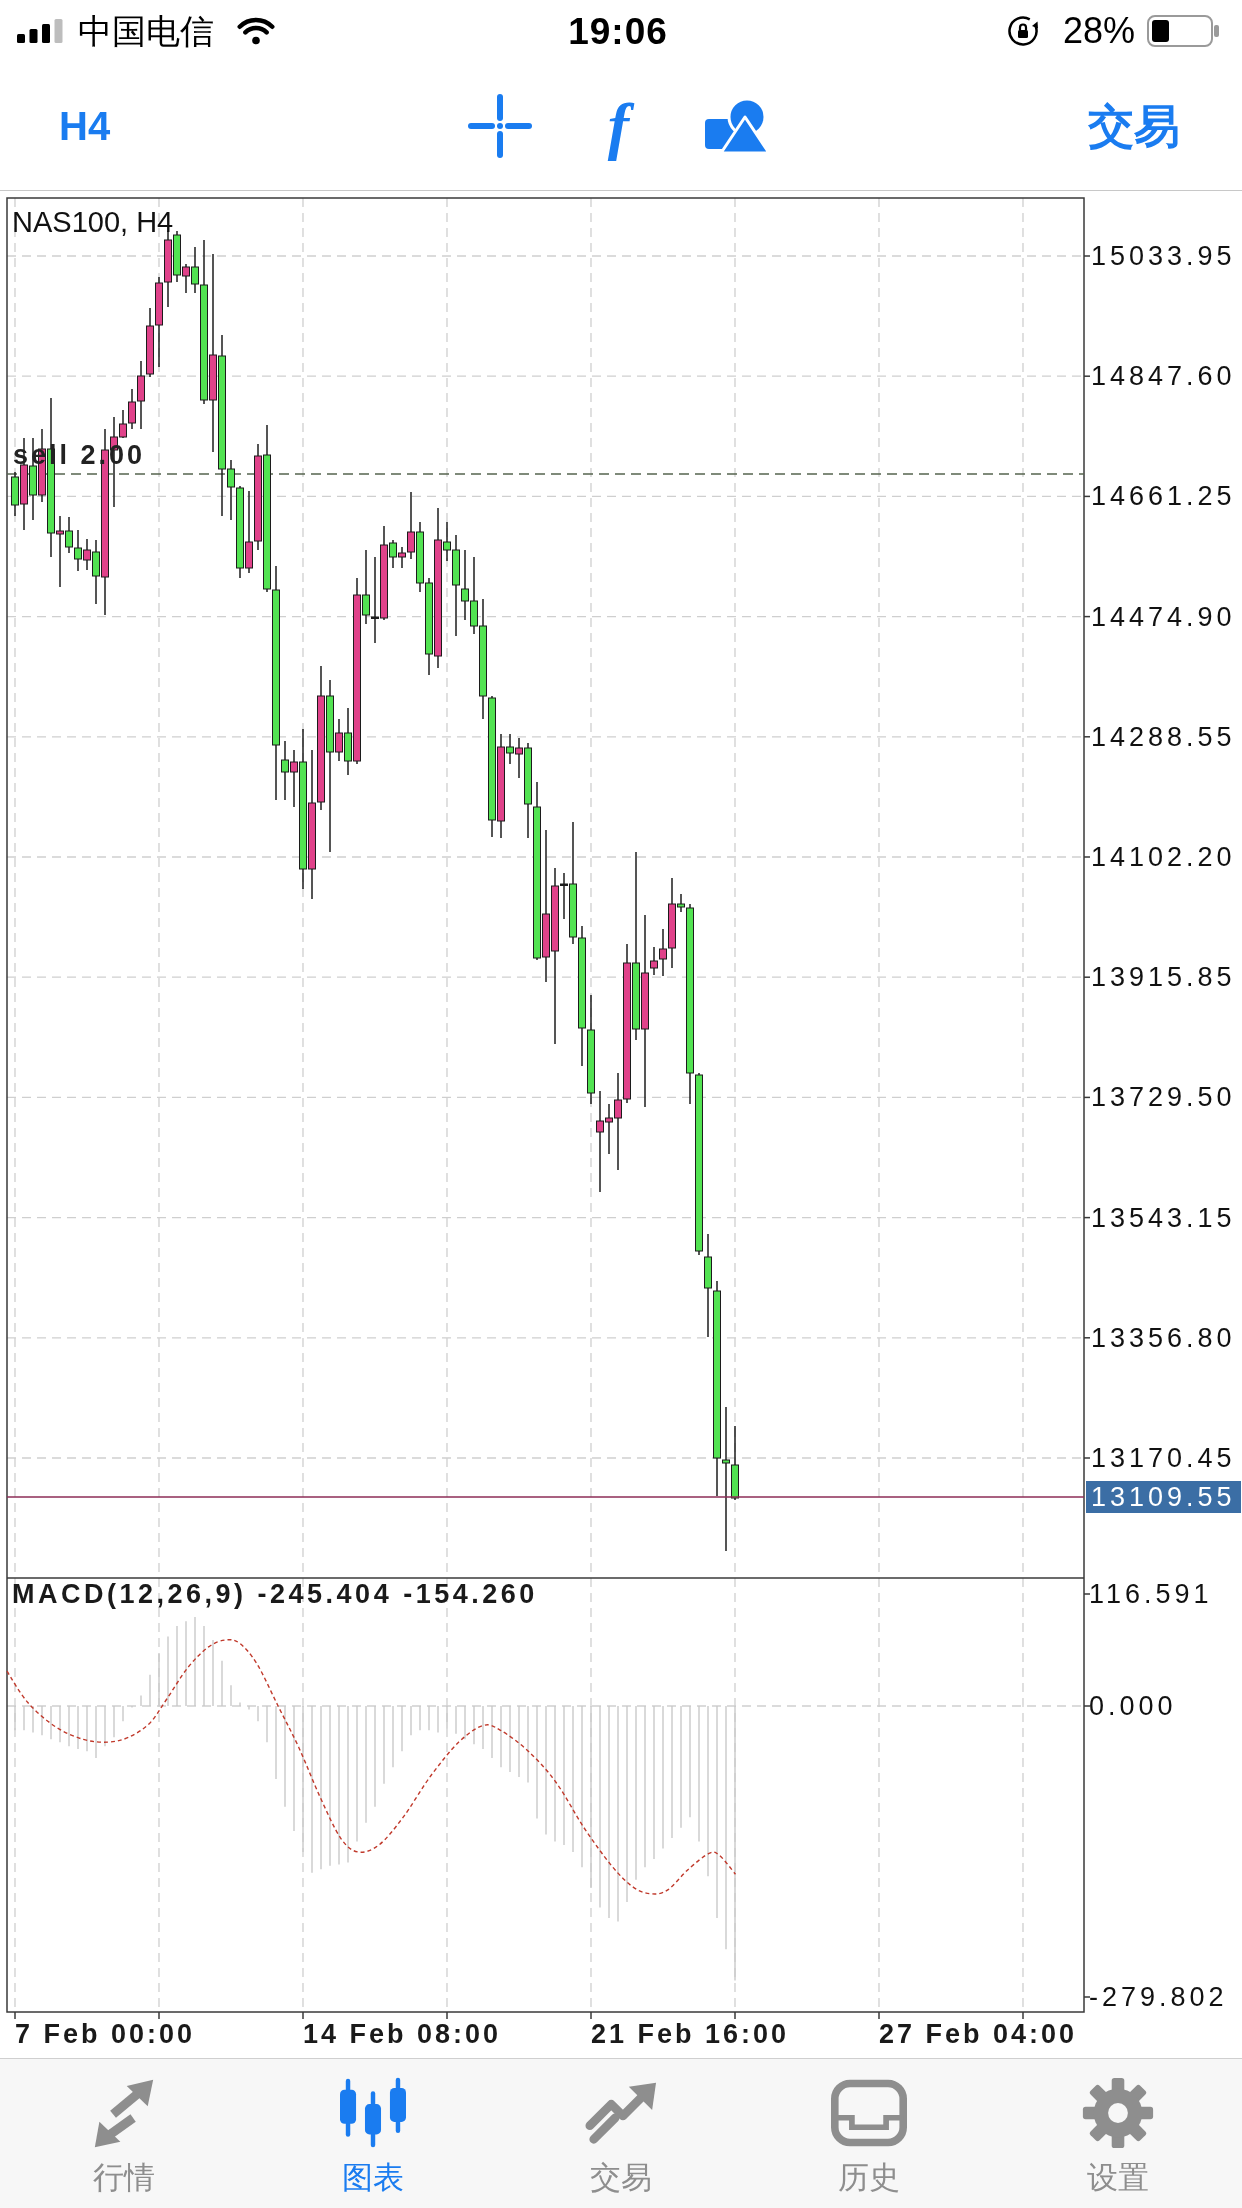  I want to click on tab-item: 图表, so click(372, 2133).